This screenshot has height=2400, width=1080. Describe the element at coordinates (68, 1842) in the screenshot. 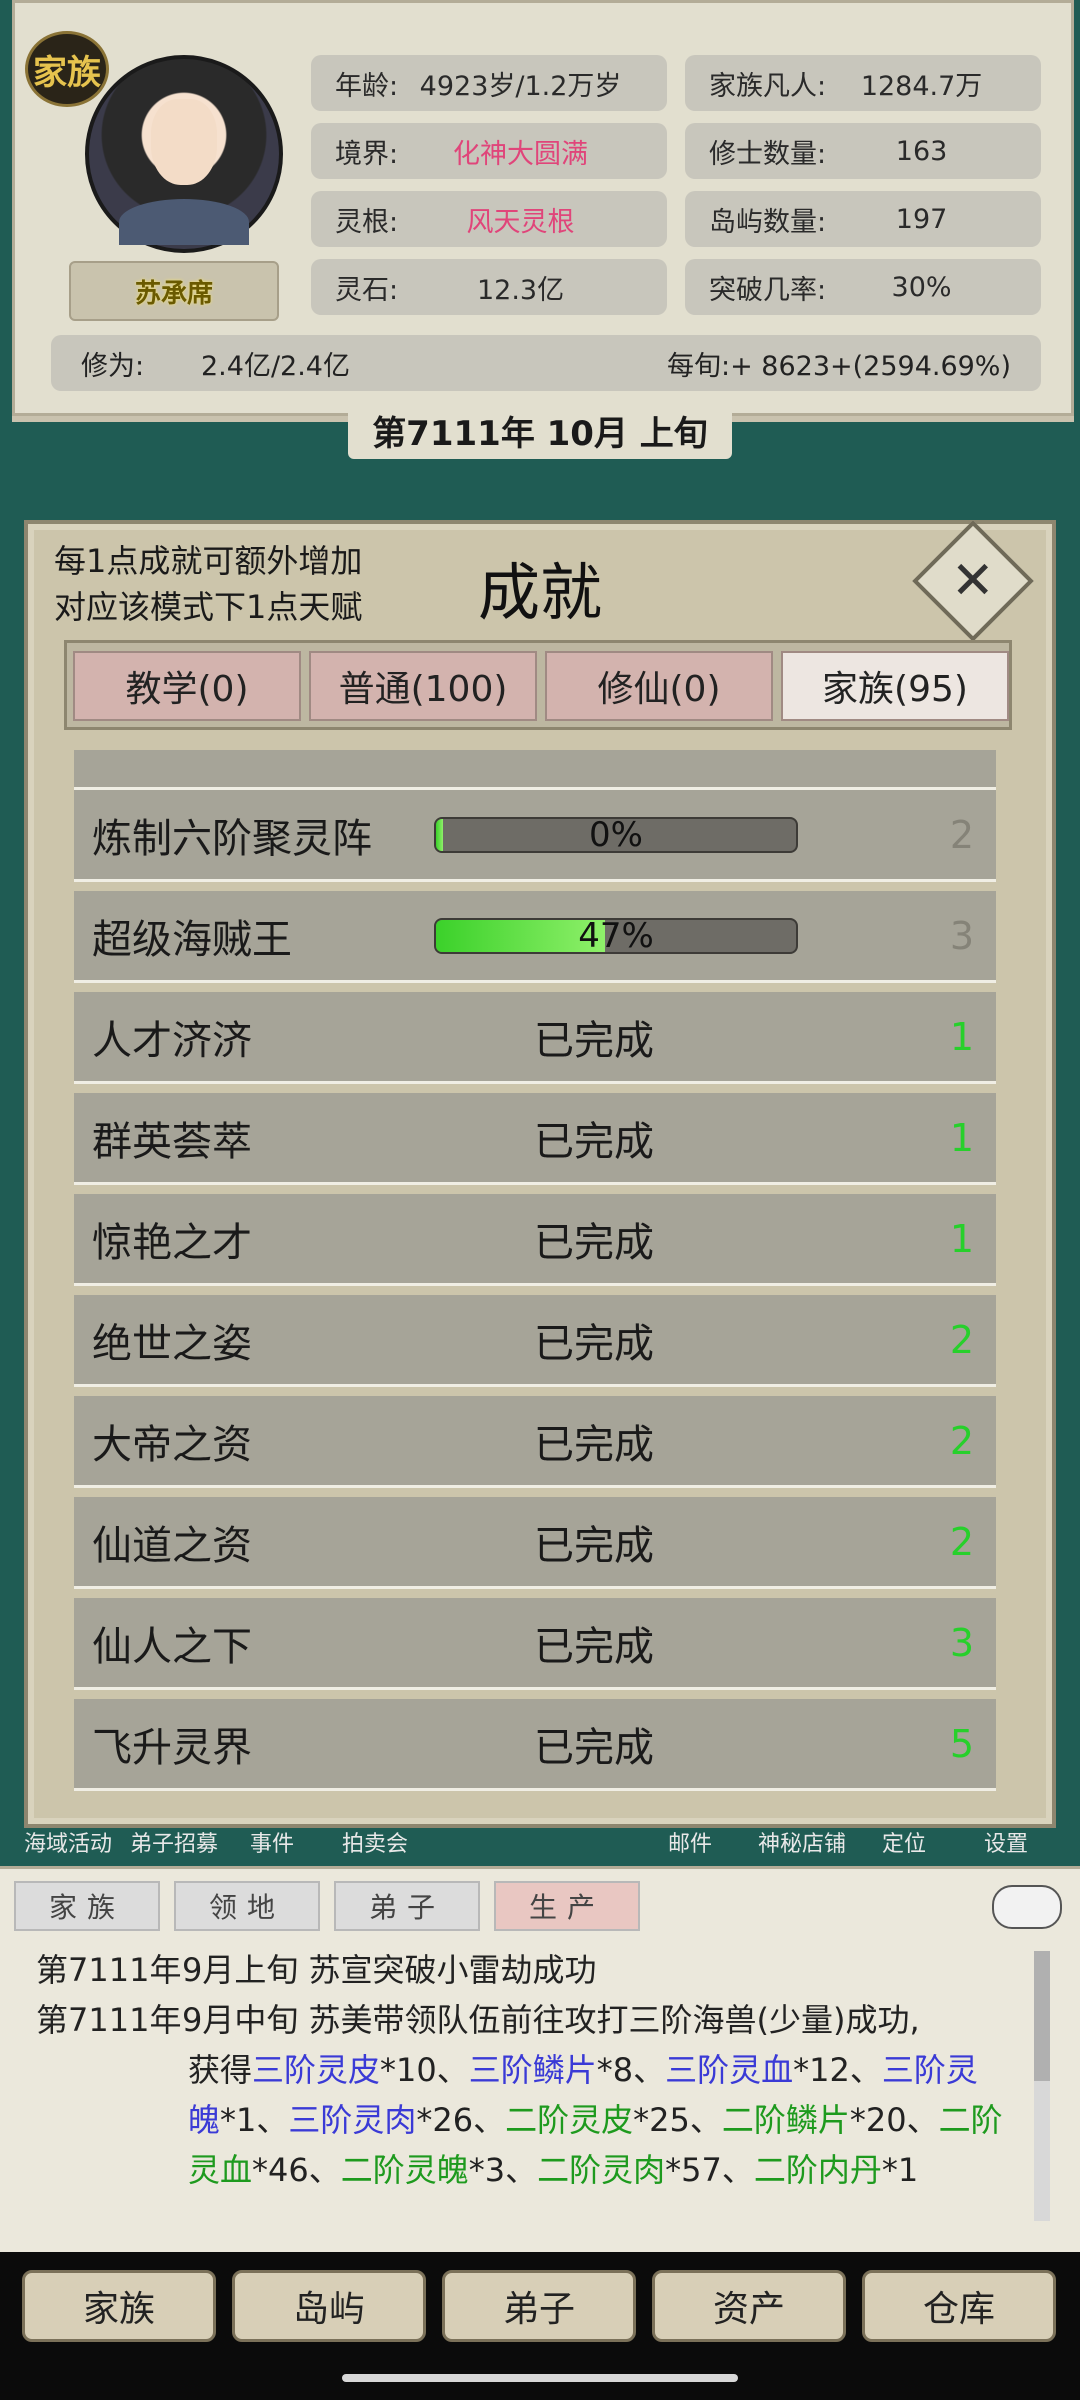

I see `menu-sea-events: 海域活动` at that location.